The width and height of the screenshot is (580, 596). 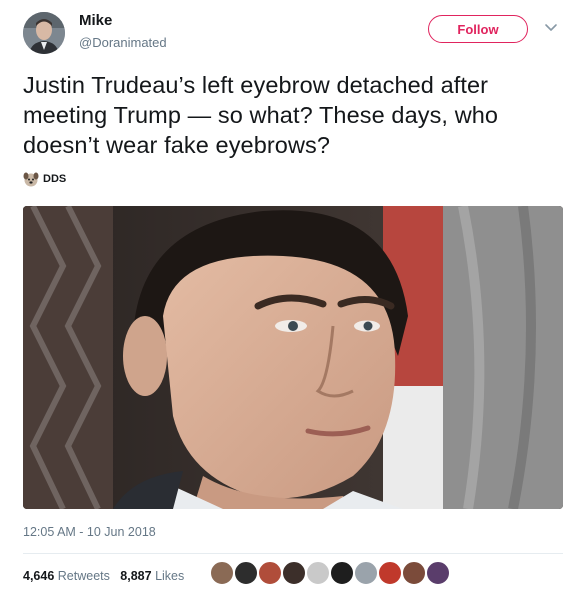 What do you see at coordinates (293, 553) in the screenshot?
I see `divider` at bounding box center [293, 553].